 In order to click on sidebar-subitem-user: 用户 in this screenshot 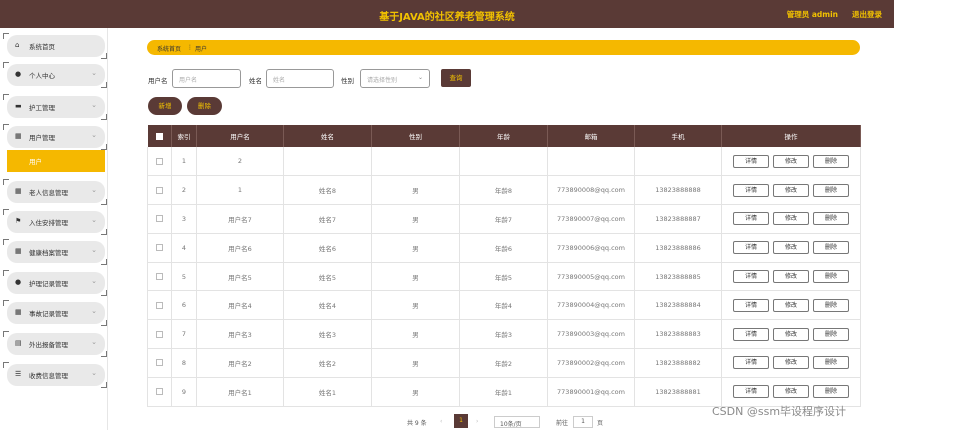, I will do `click(56, 161)`.